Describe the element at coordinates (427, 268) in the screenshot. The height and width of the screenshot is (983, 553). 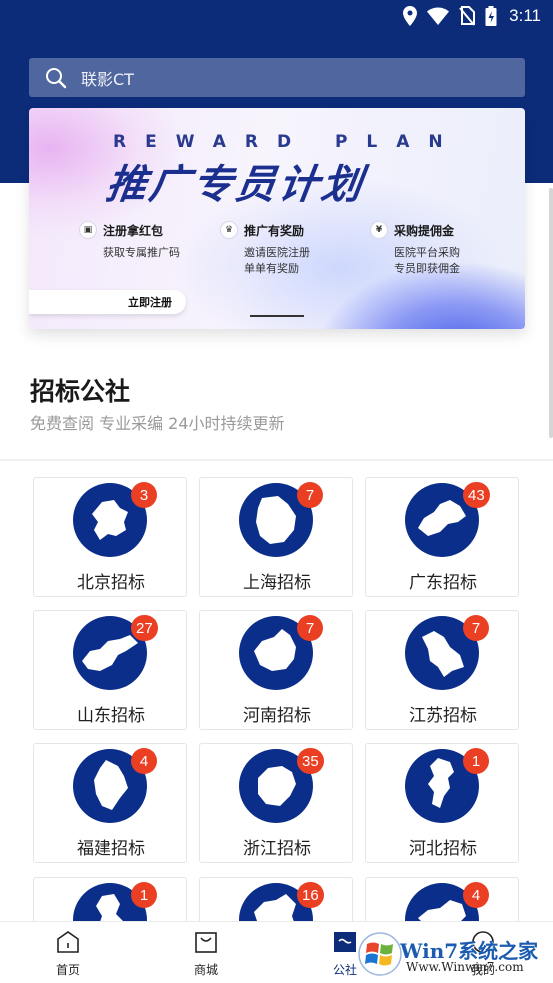
I see `benefit-desc: 专员即获佣金` at that location.